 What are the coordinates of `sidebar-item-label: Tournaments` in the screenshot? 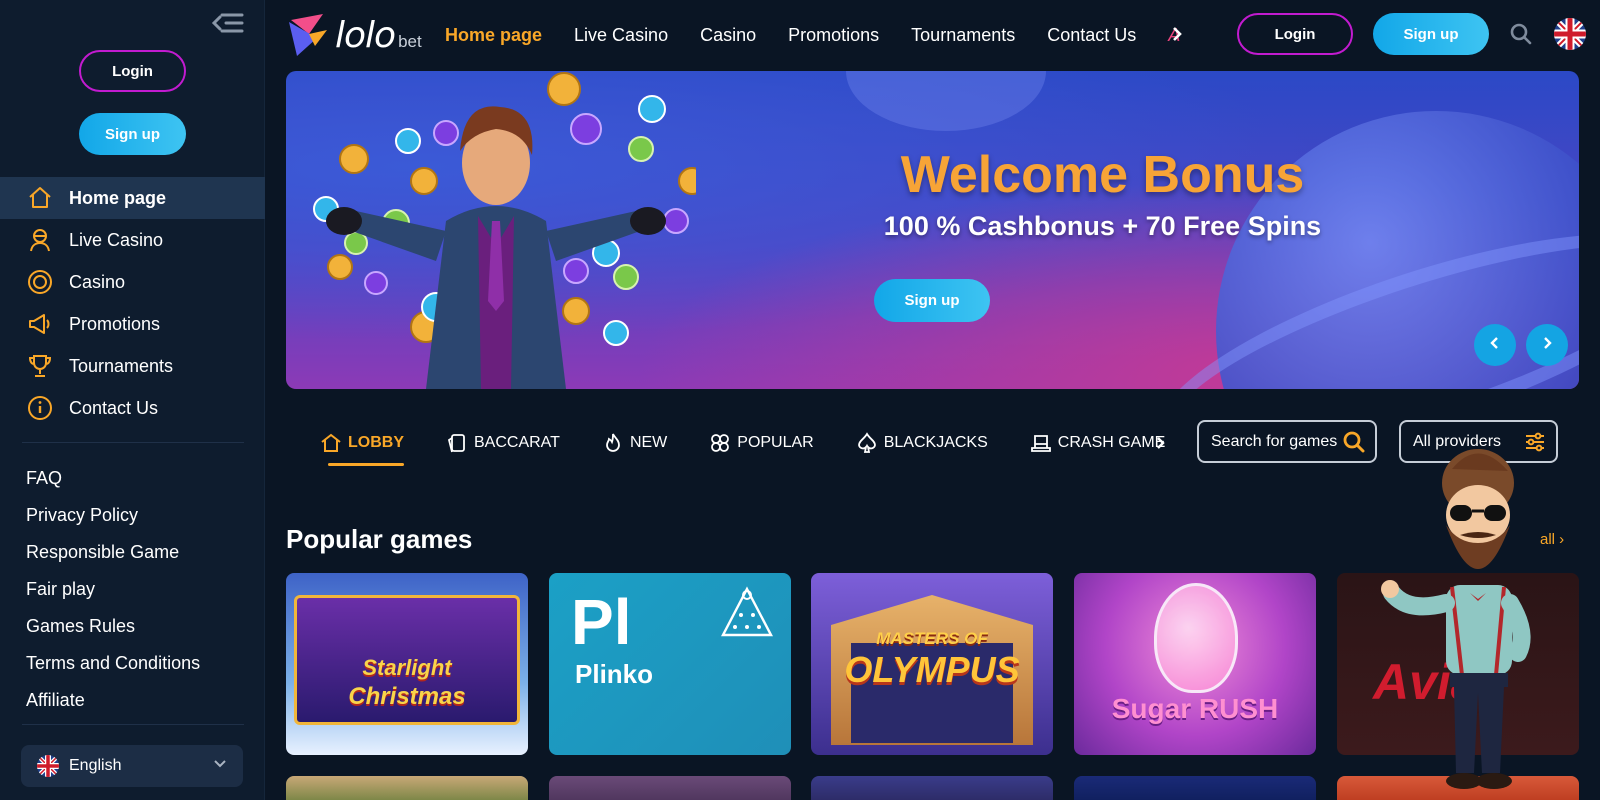 It's located at (121, 365).